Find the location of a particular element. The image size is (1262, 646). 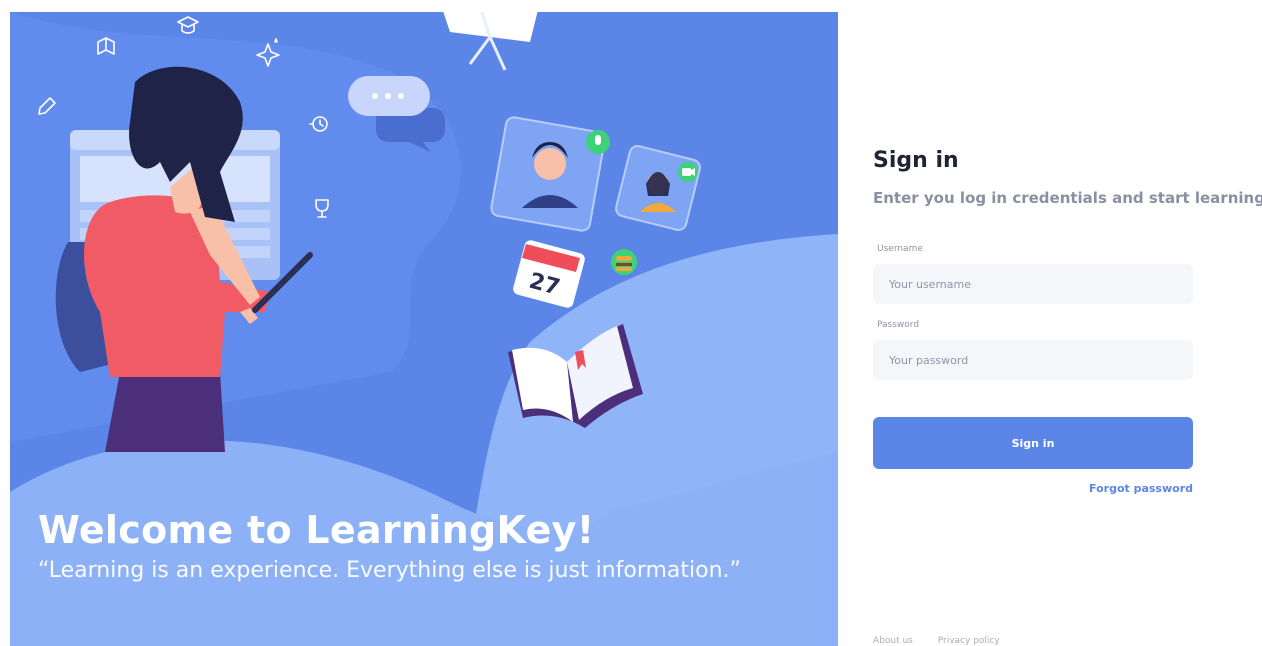

video-call-card-man is located at coordinates (548, 174).